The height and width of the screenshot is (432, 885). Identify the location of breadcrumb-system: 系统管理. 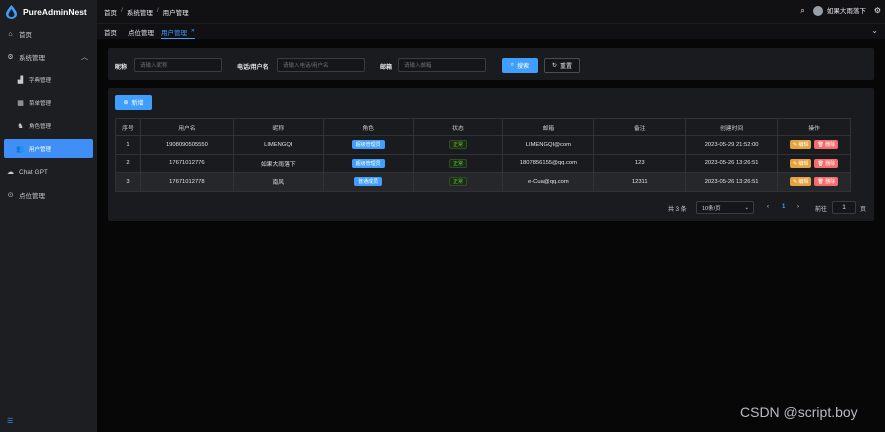
(140, 12).